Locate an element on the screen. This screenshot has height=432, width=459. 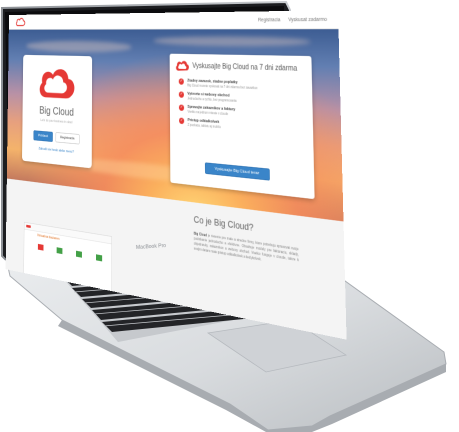
forgot-password-link: Zabudli ste heslo alebo meno? is located at coordinates (57, 150).